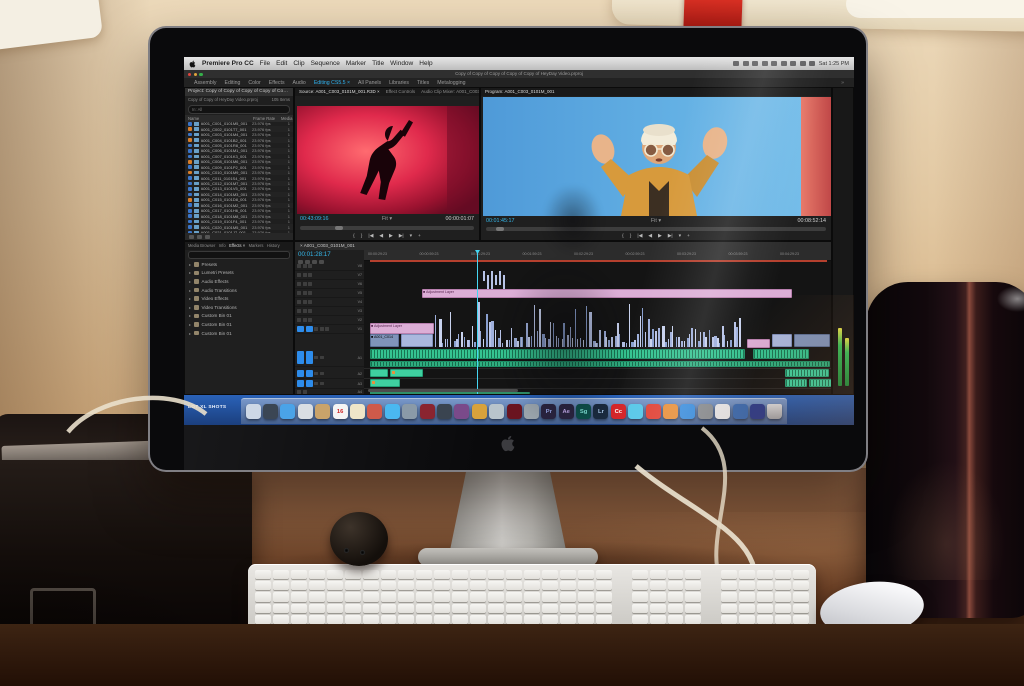 The height and width of the screenshot is (686, 1024). Describe the element at coordinates (329, 374) in the screenshot. I see `track-header-a2: A2` at that location.